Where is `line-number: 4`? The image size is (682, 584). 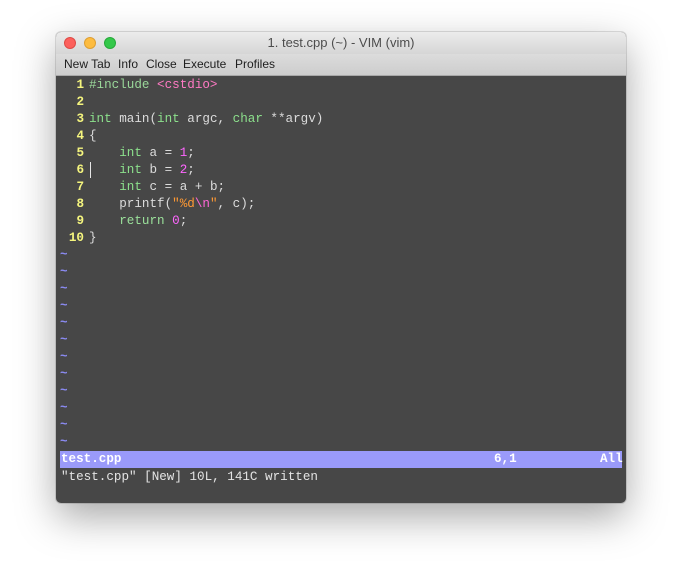
line-number: 4 is located at coordinates (80, 136).